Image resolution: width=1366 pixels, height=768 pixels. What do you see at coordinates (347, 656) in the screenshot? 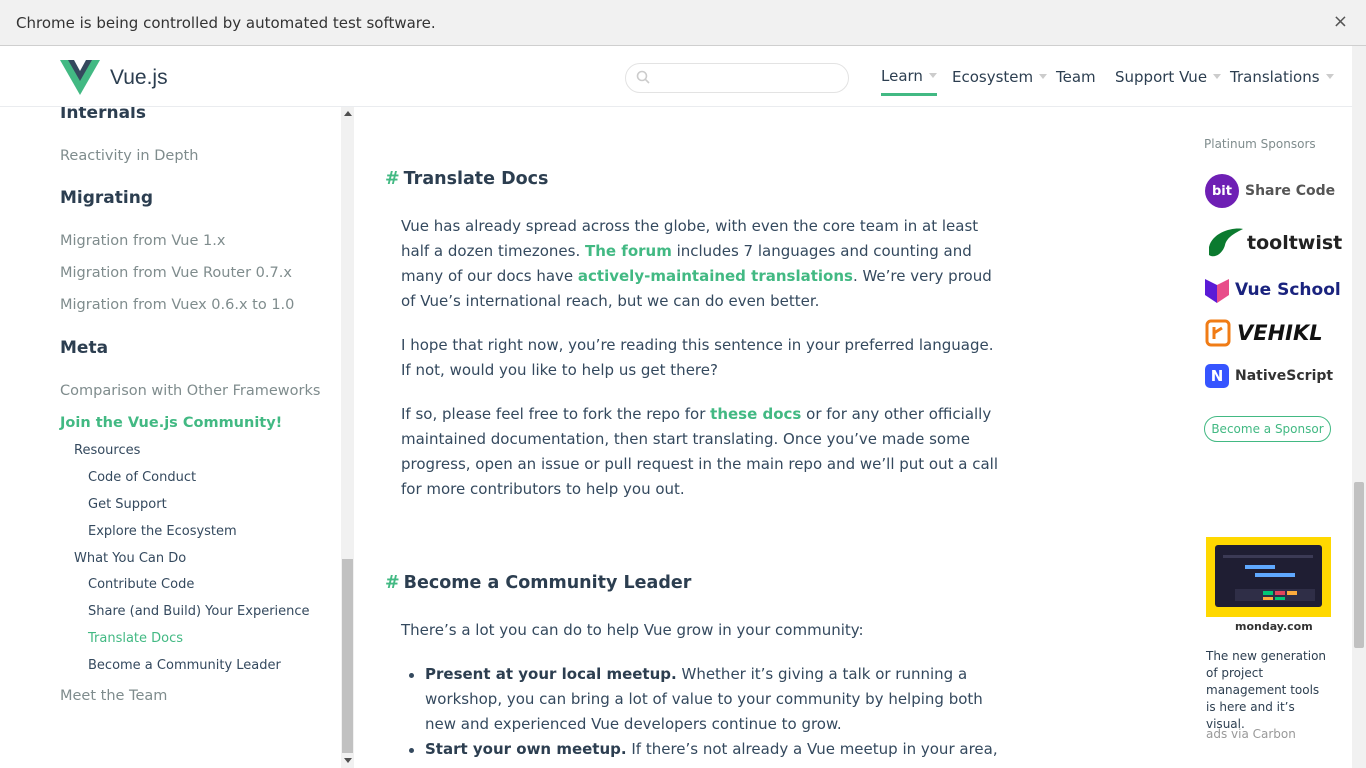
I see `sidebar-scrollbar-thumb` at bounding box center [347, 656].